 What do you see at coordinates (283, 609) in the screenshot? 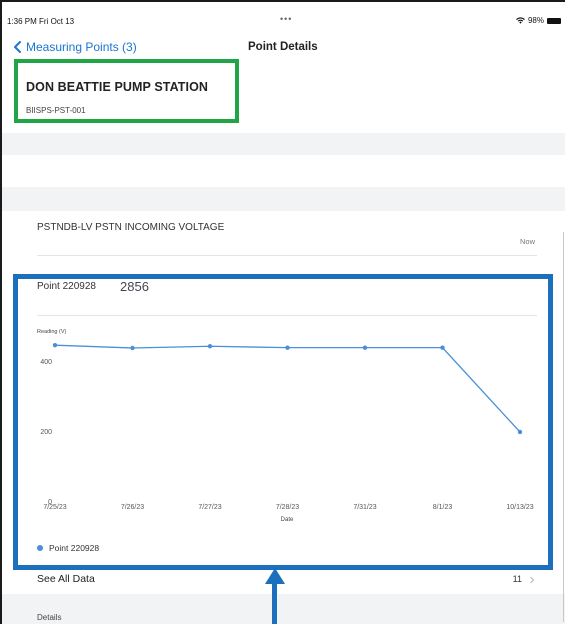
I see `details-section` at bounding box center [283, 609].